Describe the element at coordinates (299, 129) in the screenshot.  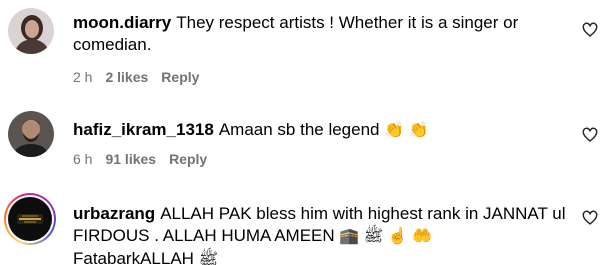
I see `comment-text: Amaan sb the legend` at that location.